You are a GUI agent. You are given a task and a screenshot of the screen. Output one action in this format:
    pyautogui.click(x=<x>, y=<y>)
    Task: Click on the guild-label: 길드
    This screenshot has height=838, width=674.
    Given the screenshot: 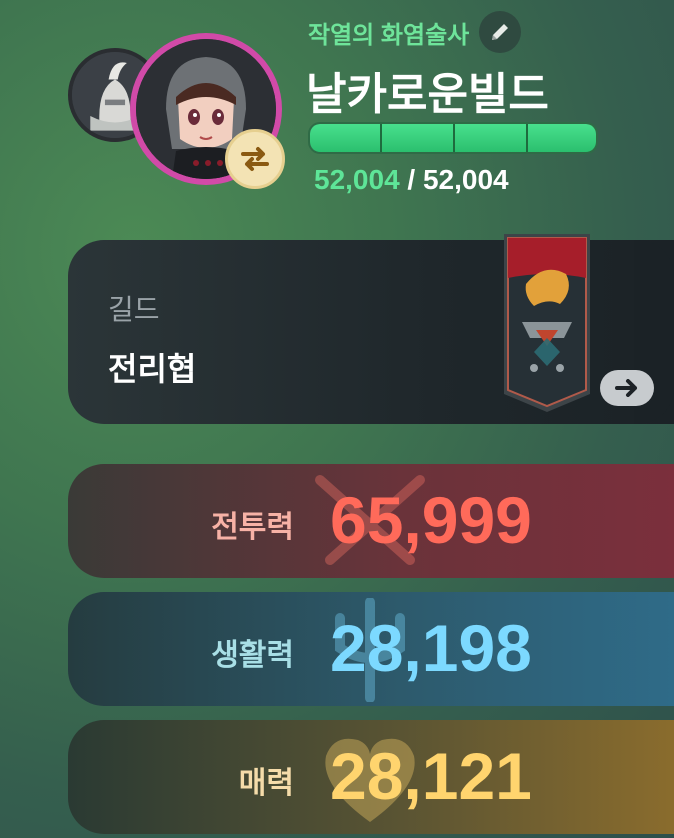 What is the action you would take?
    pyautogui.click(x=134, y=309)
    